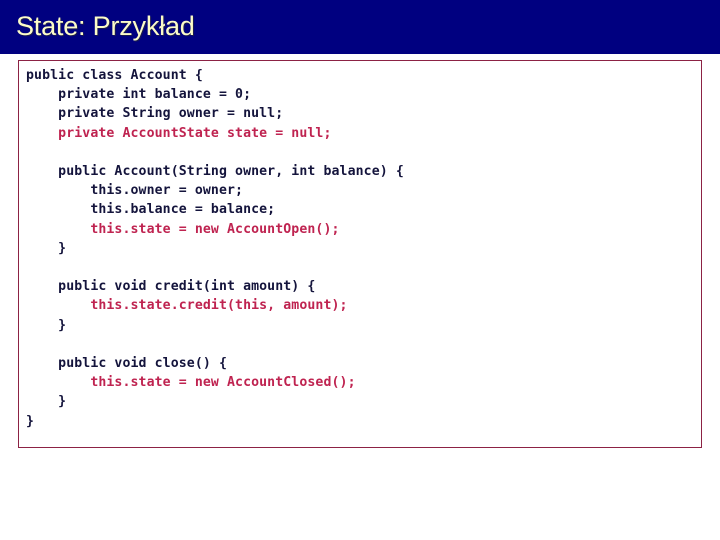  Describe the element at coordinates (191, 383) in the screenshot. I see `code-line: this.state = new AccountClosed();` at that location.